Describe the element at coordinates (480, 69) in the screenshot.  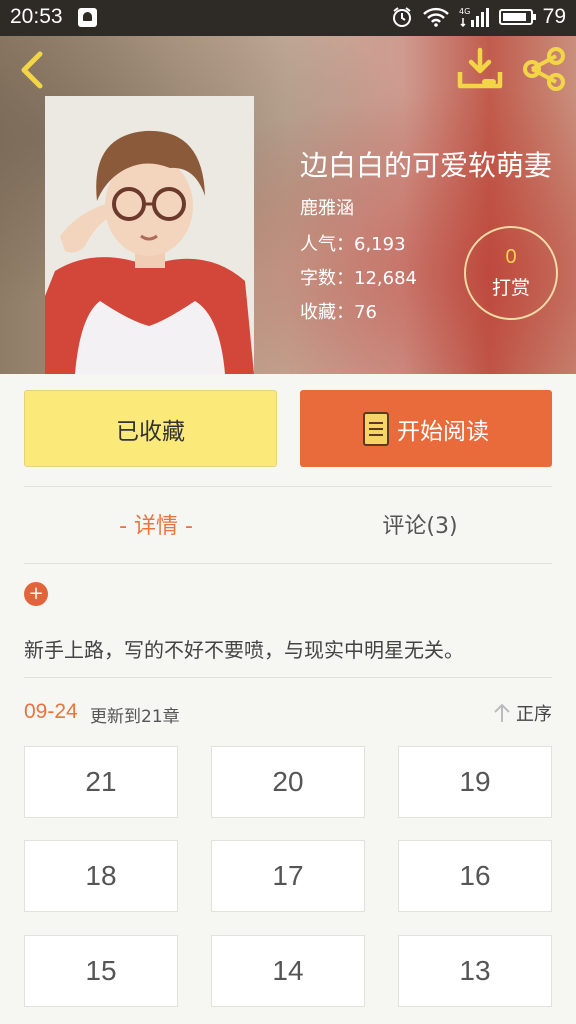
I see `download-icon` at that location.